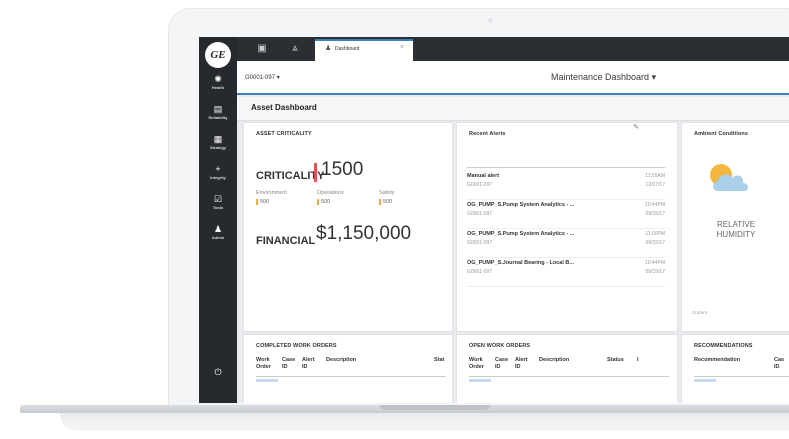 The height and width of the screenshot is (439, 789). I want to click on dashboard-selector: Maintenance Dashboard ▾, so click(603, 77).